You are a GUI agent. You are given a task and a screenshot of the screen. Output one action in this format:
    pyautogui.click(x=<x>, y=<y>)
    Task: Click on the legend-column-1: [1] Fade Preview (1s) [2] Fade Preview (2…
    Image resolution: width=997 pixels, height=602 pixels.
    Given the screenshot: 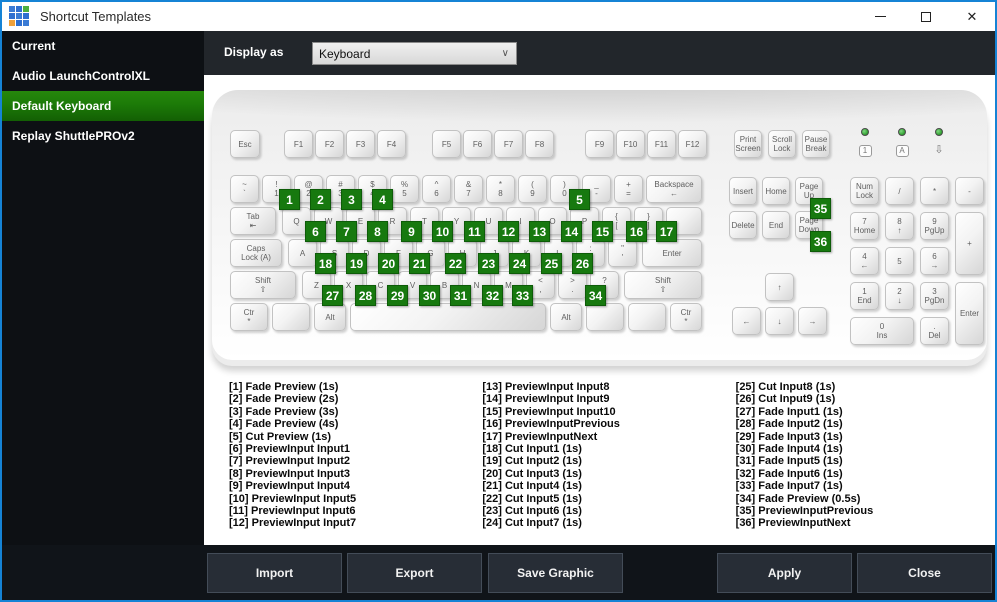 What is the action you would take?
    pyautogui.click(x=355, y=455)
    